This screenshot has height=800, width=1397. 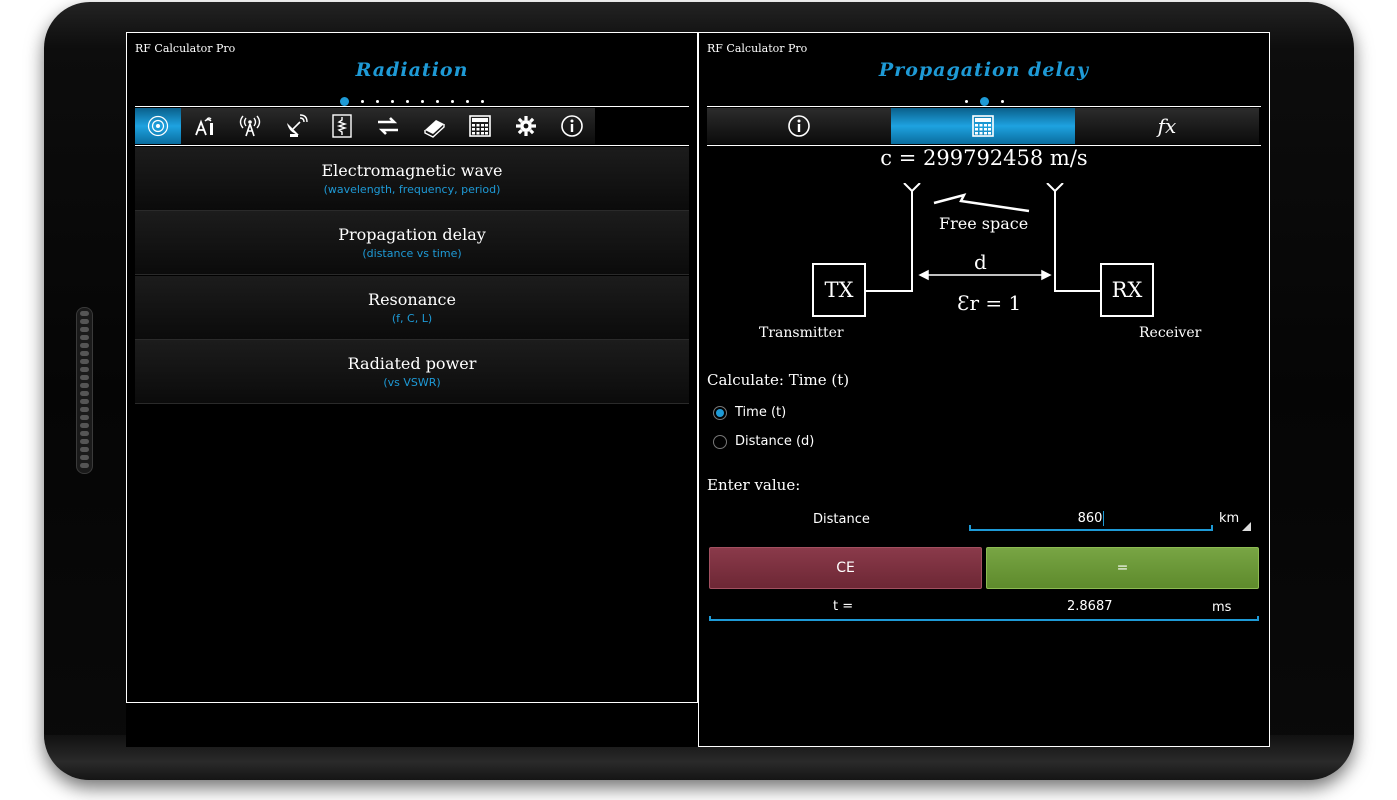 I want to click on permittivity-label: Ɛr = 1, so click(x=989, y=303).